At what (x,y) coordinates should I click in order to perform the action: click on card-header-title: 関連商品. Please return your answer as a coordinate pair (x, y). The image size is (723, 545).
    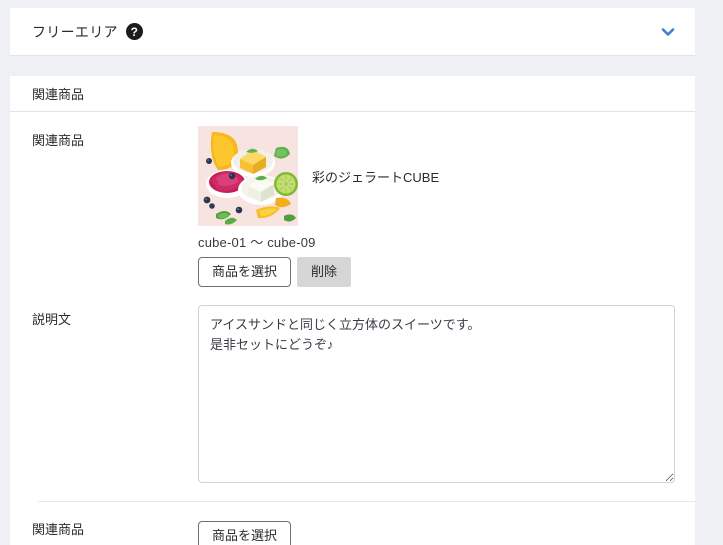
    Looking at the image, I should click on (58, 94).